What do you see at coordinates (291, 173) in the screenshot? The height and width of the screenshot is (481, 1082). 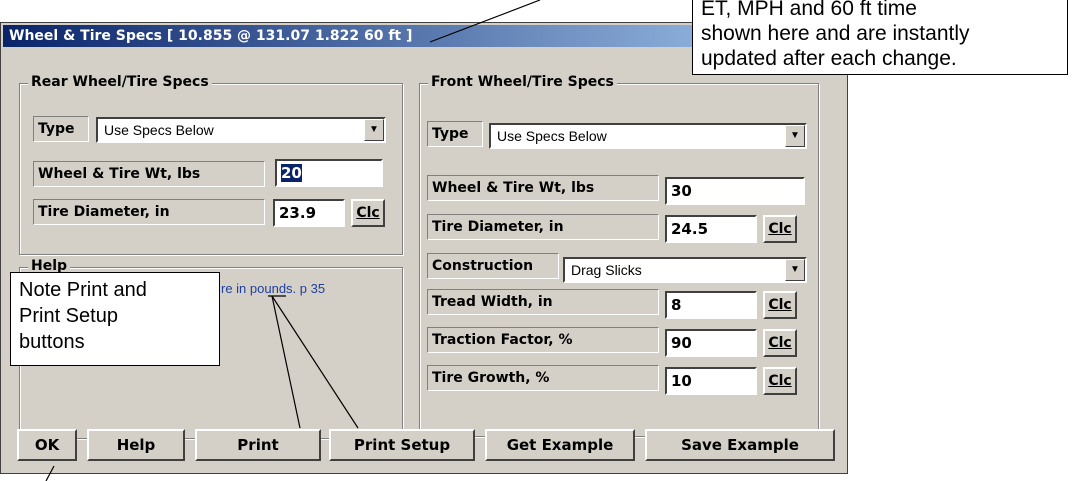 I see `rear-wt-value: 20` at bounding box center [291, 173].